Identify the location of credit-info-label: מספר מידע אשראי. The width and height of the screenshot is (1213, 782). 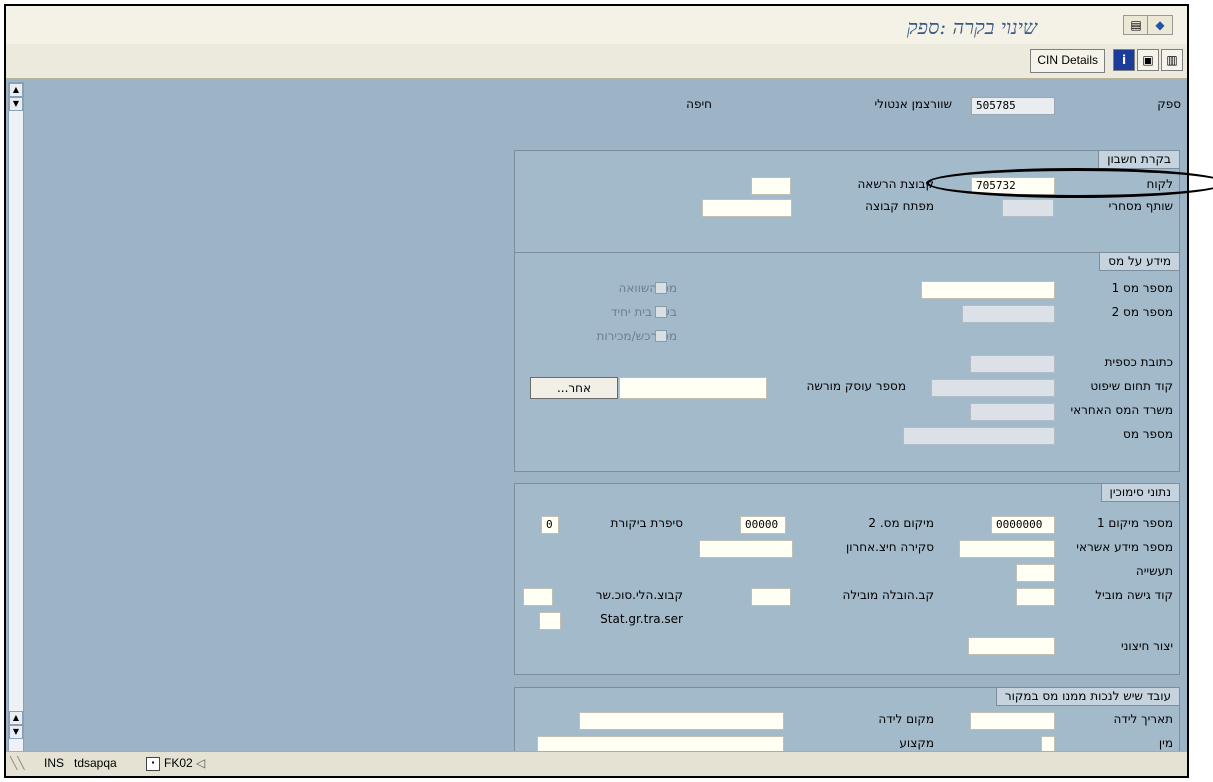
(1124, 547).